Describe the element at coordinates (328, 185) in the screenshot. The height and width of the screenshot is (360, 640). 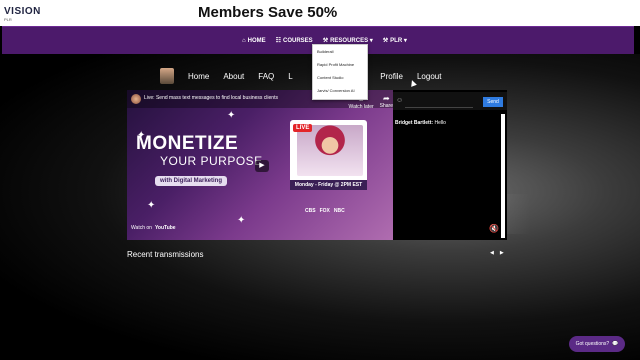
I see `schedule-text: Monday - Friday @ 2PM EST` at that location.